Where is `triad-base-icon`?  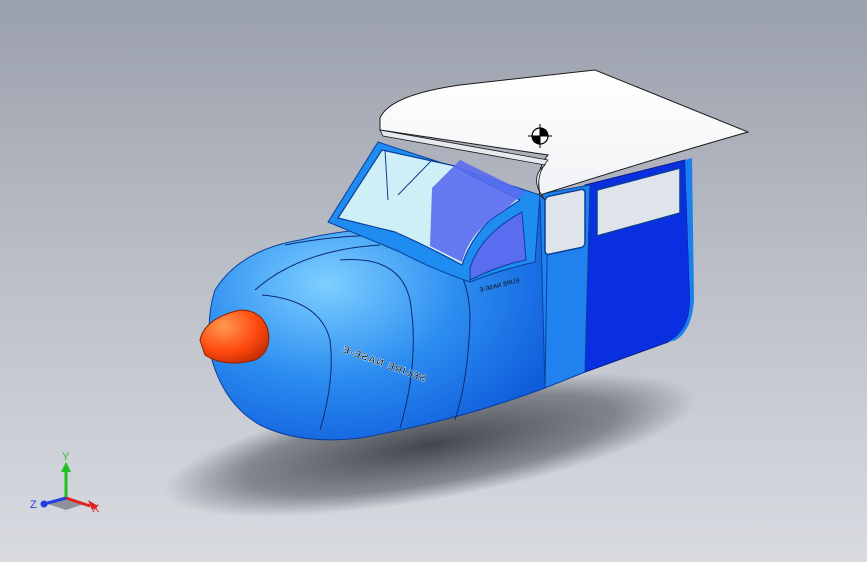
triad-base-icon is located at coordinates (66, 504).